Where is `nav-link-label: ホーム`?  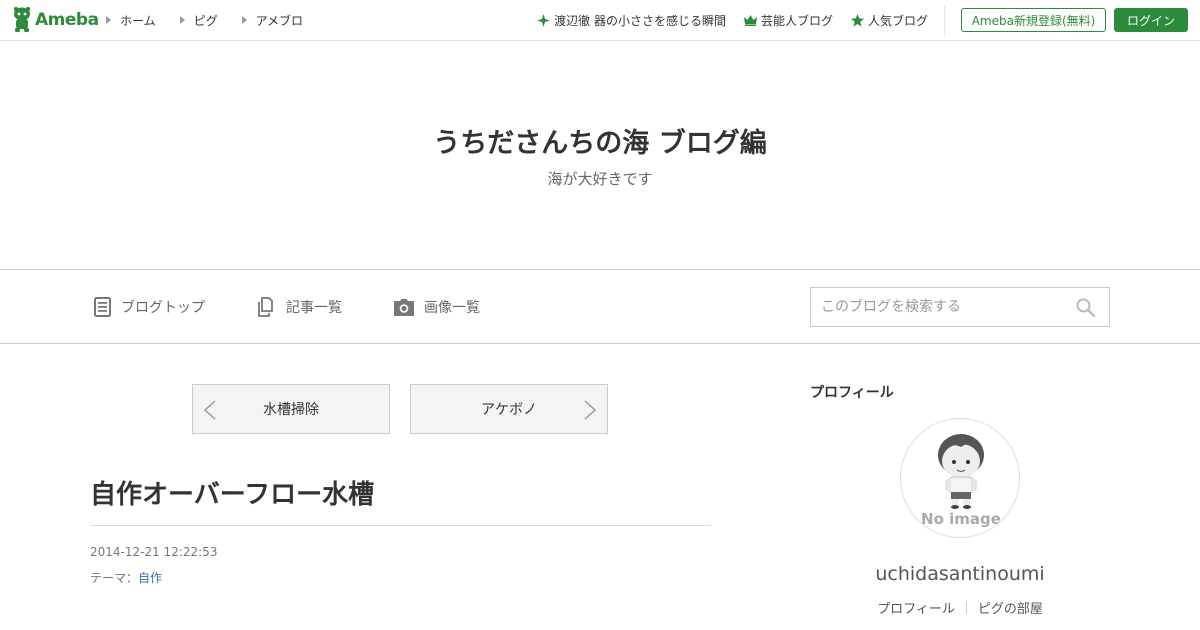 nav-link-label: ホーム is located at coordinates (138, 20).